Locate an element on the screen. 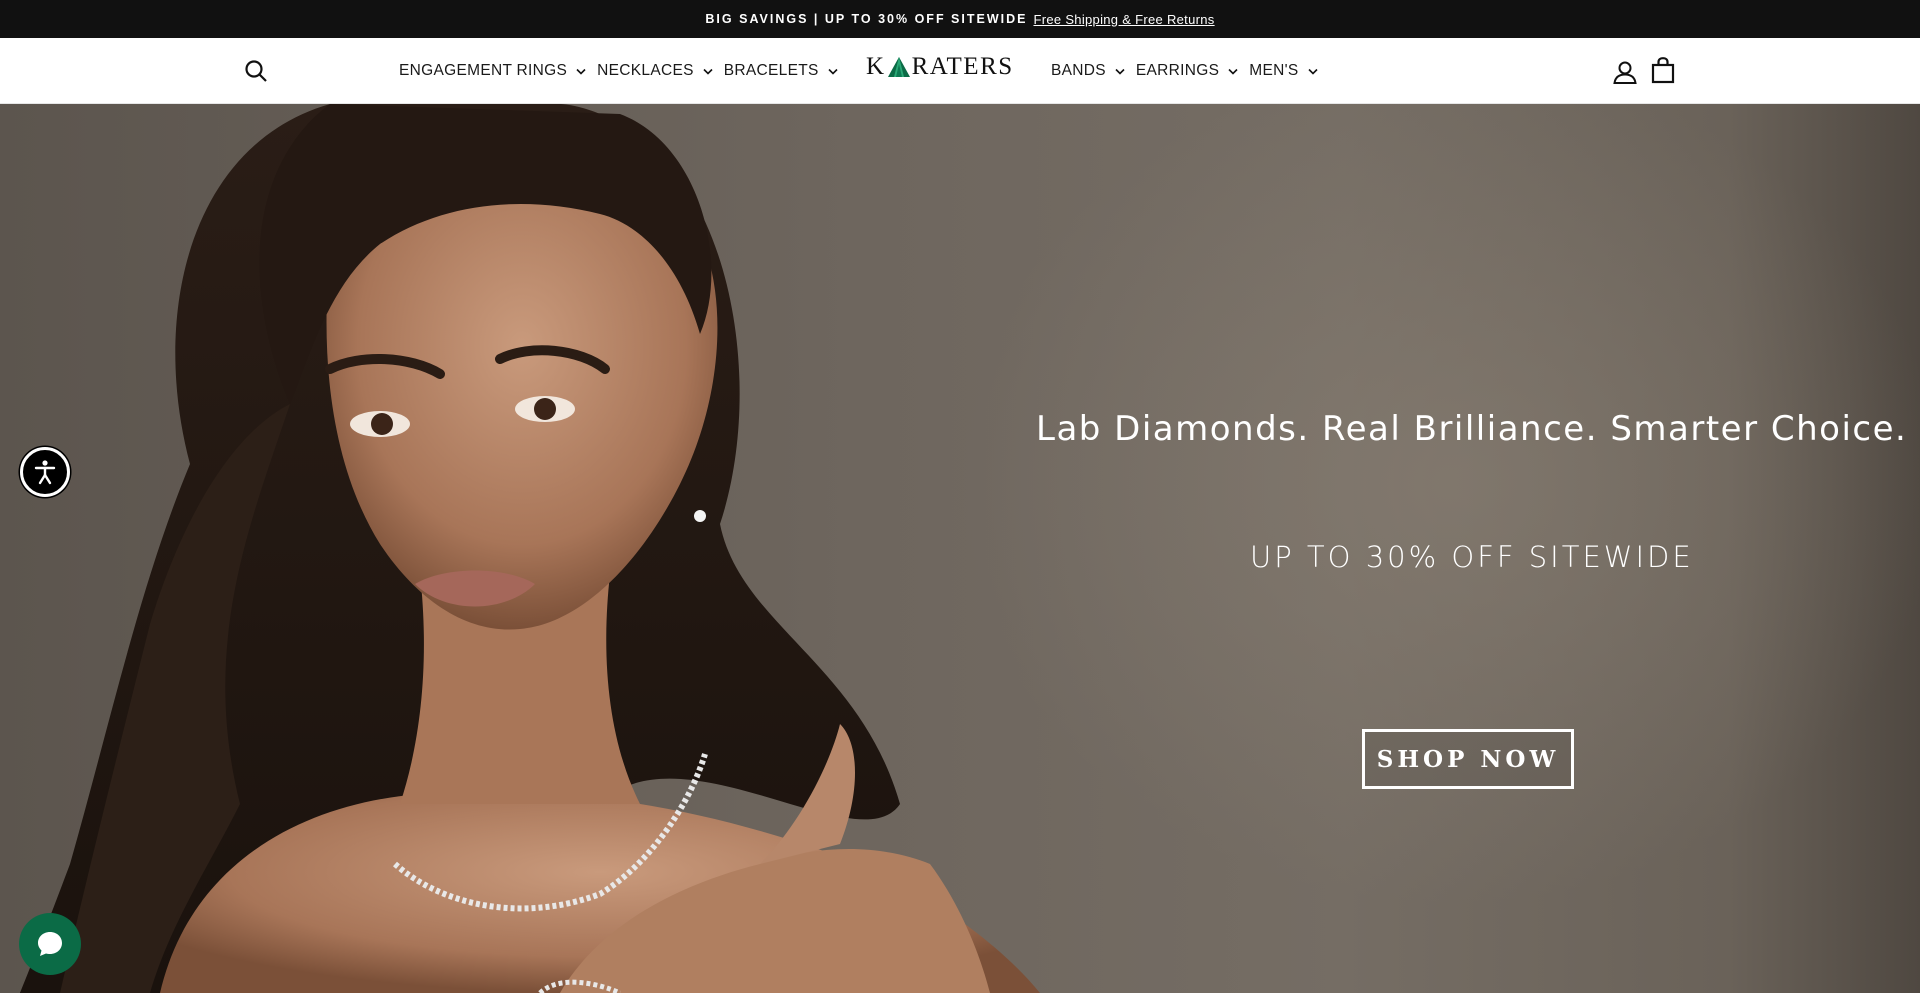 The width and height of the screenshot is (1920, 993). accessibility-icon is located at coordinates (45, 472).